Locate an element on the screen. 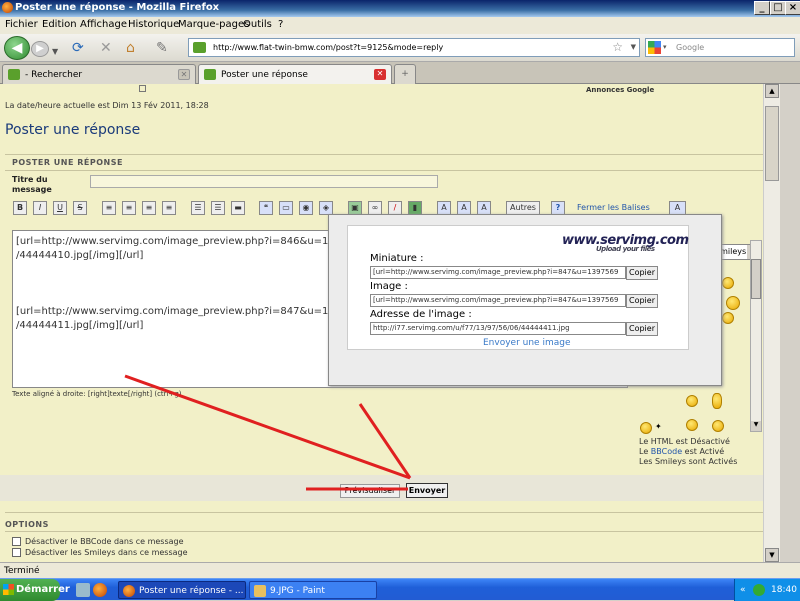 The image size is (800, 601). google-icon is located at coordinates (654, 47).